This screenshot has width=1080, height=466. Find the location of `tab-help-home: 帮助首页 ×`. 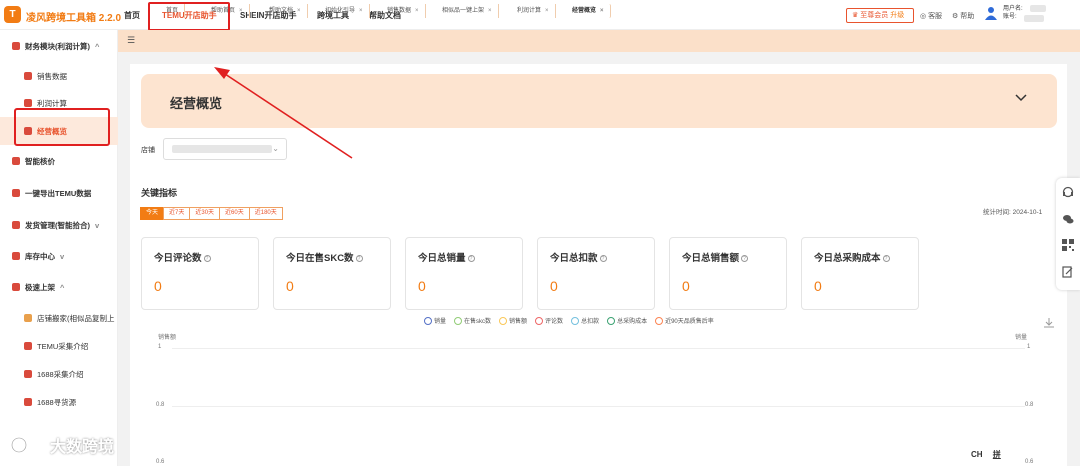

tab-help-home: 帮助首页 × is located at coordinates (227, 11).